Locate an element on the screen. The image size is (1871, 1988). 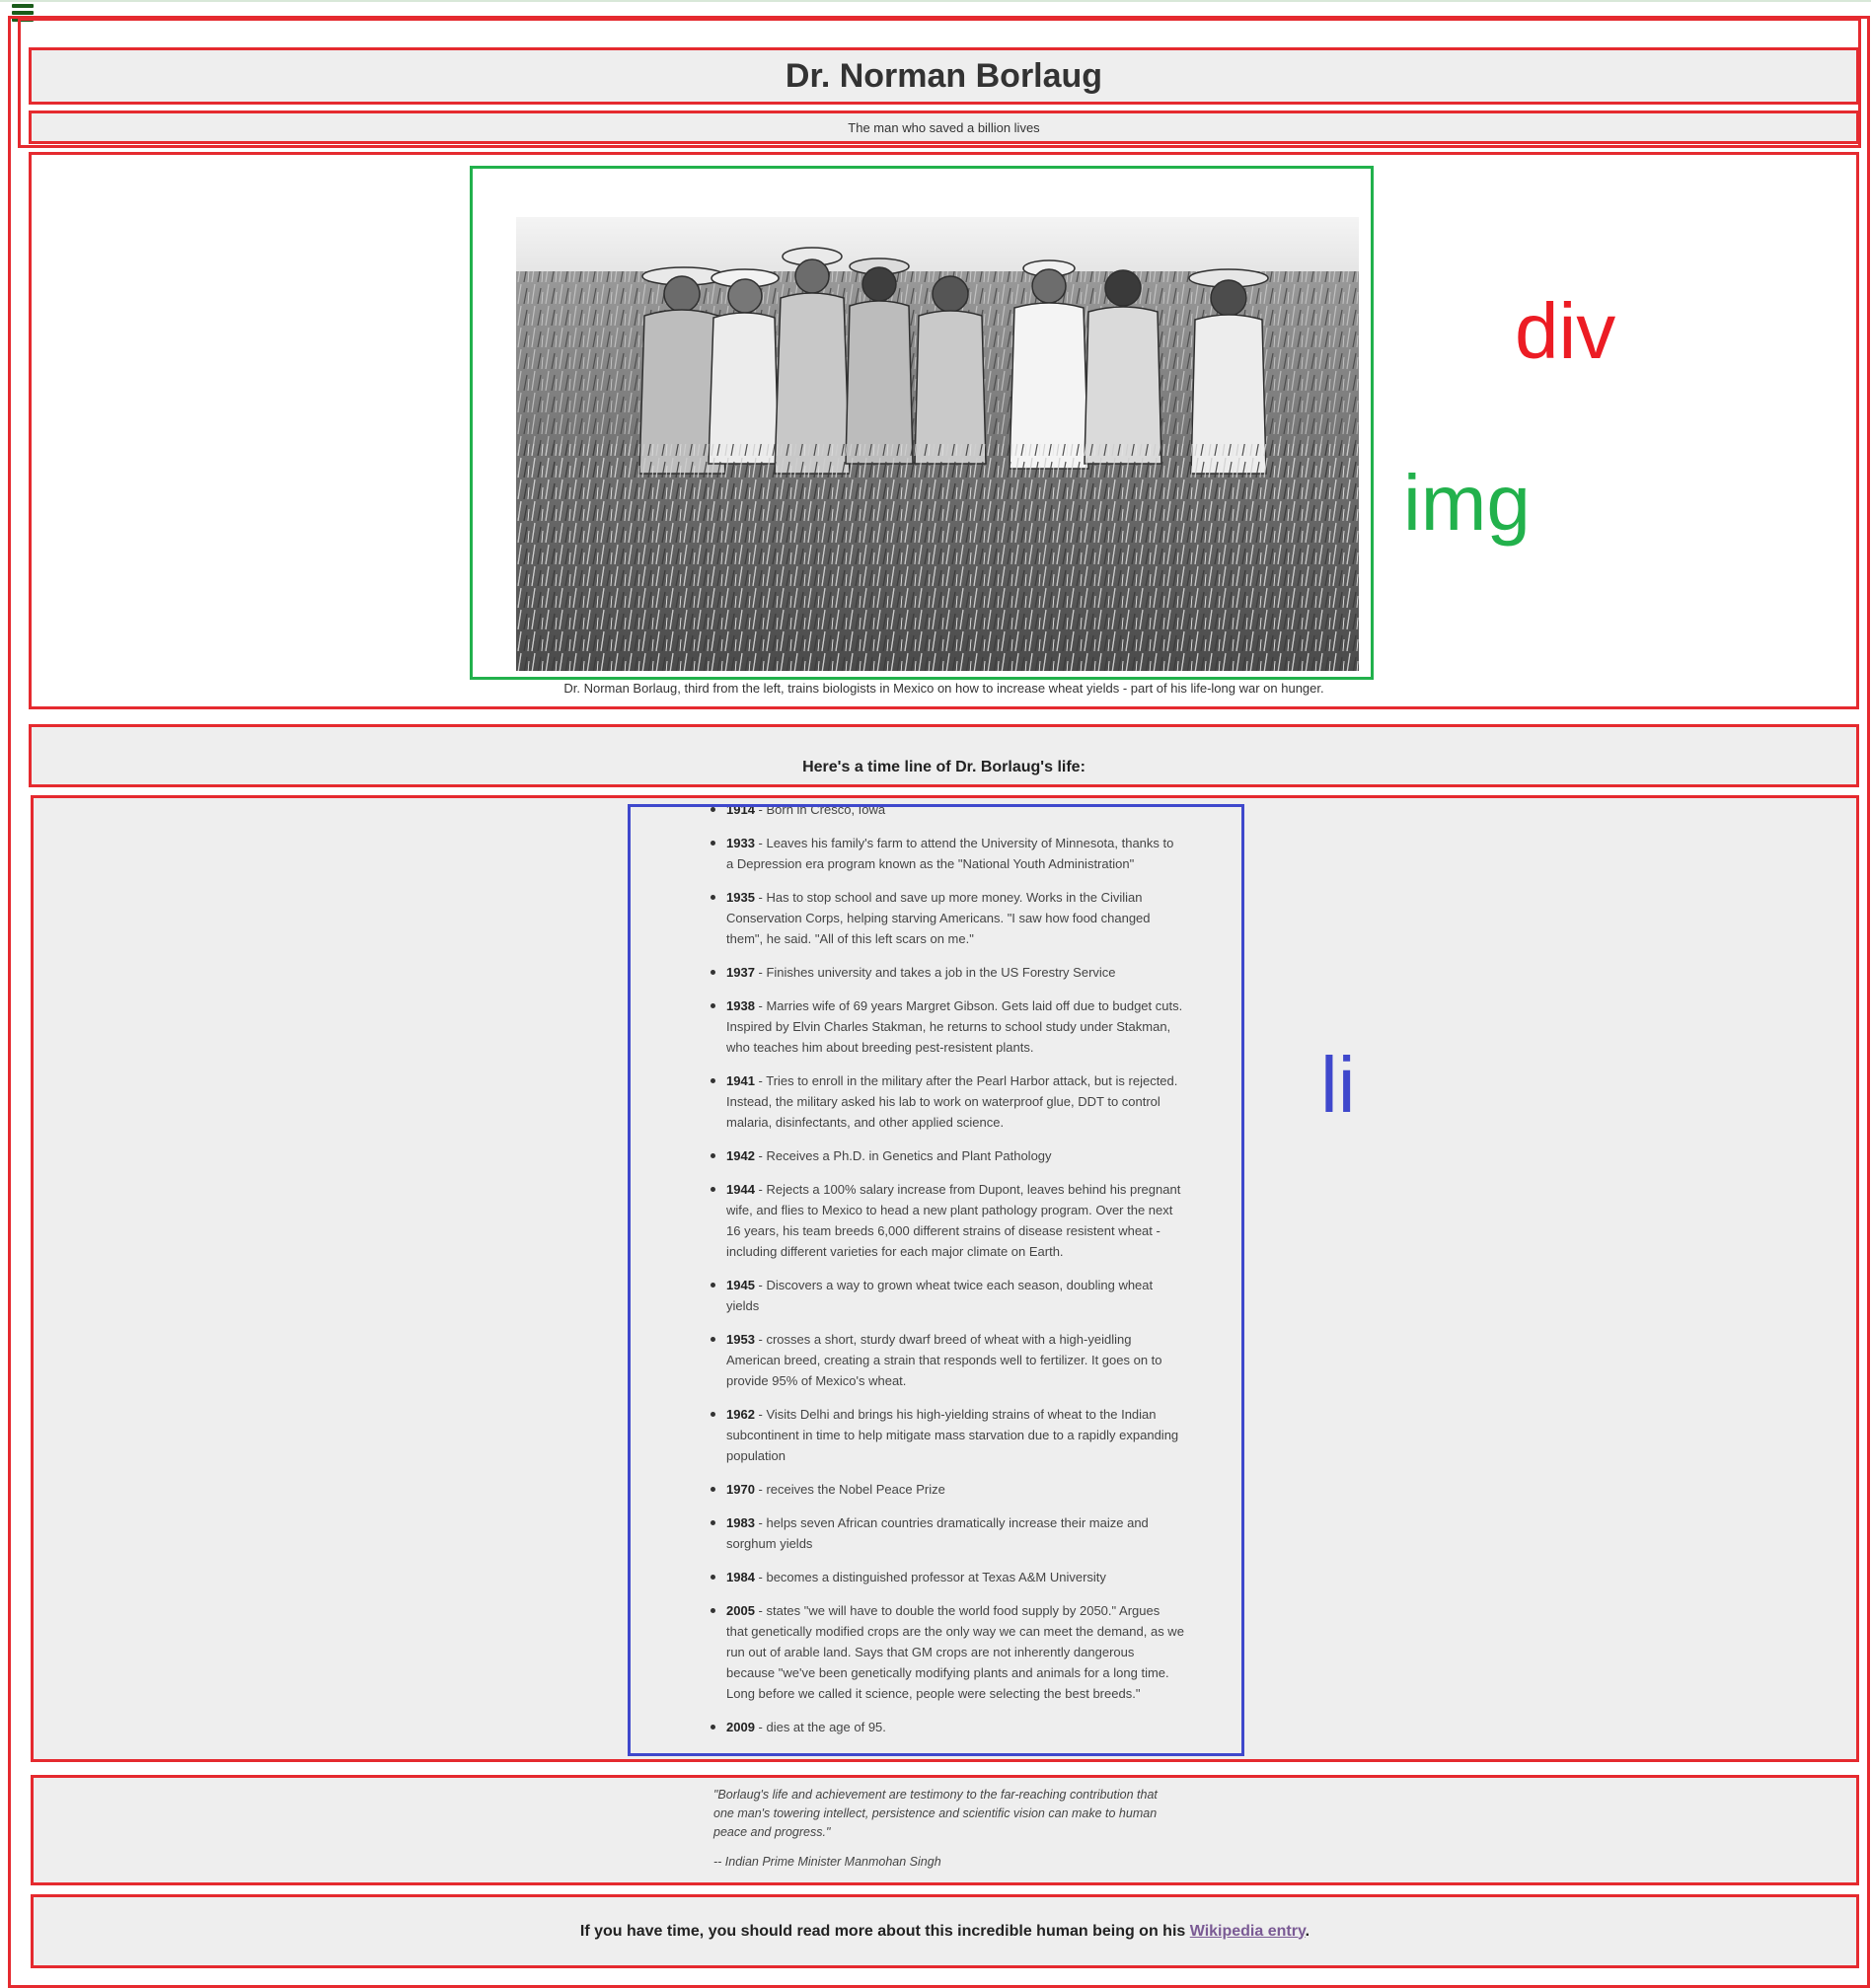
page-title: Dr. Norman Borlaug is located at coordinates (944, 75).